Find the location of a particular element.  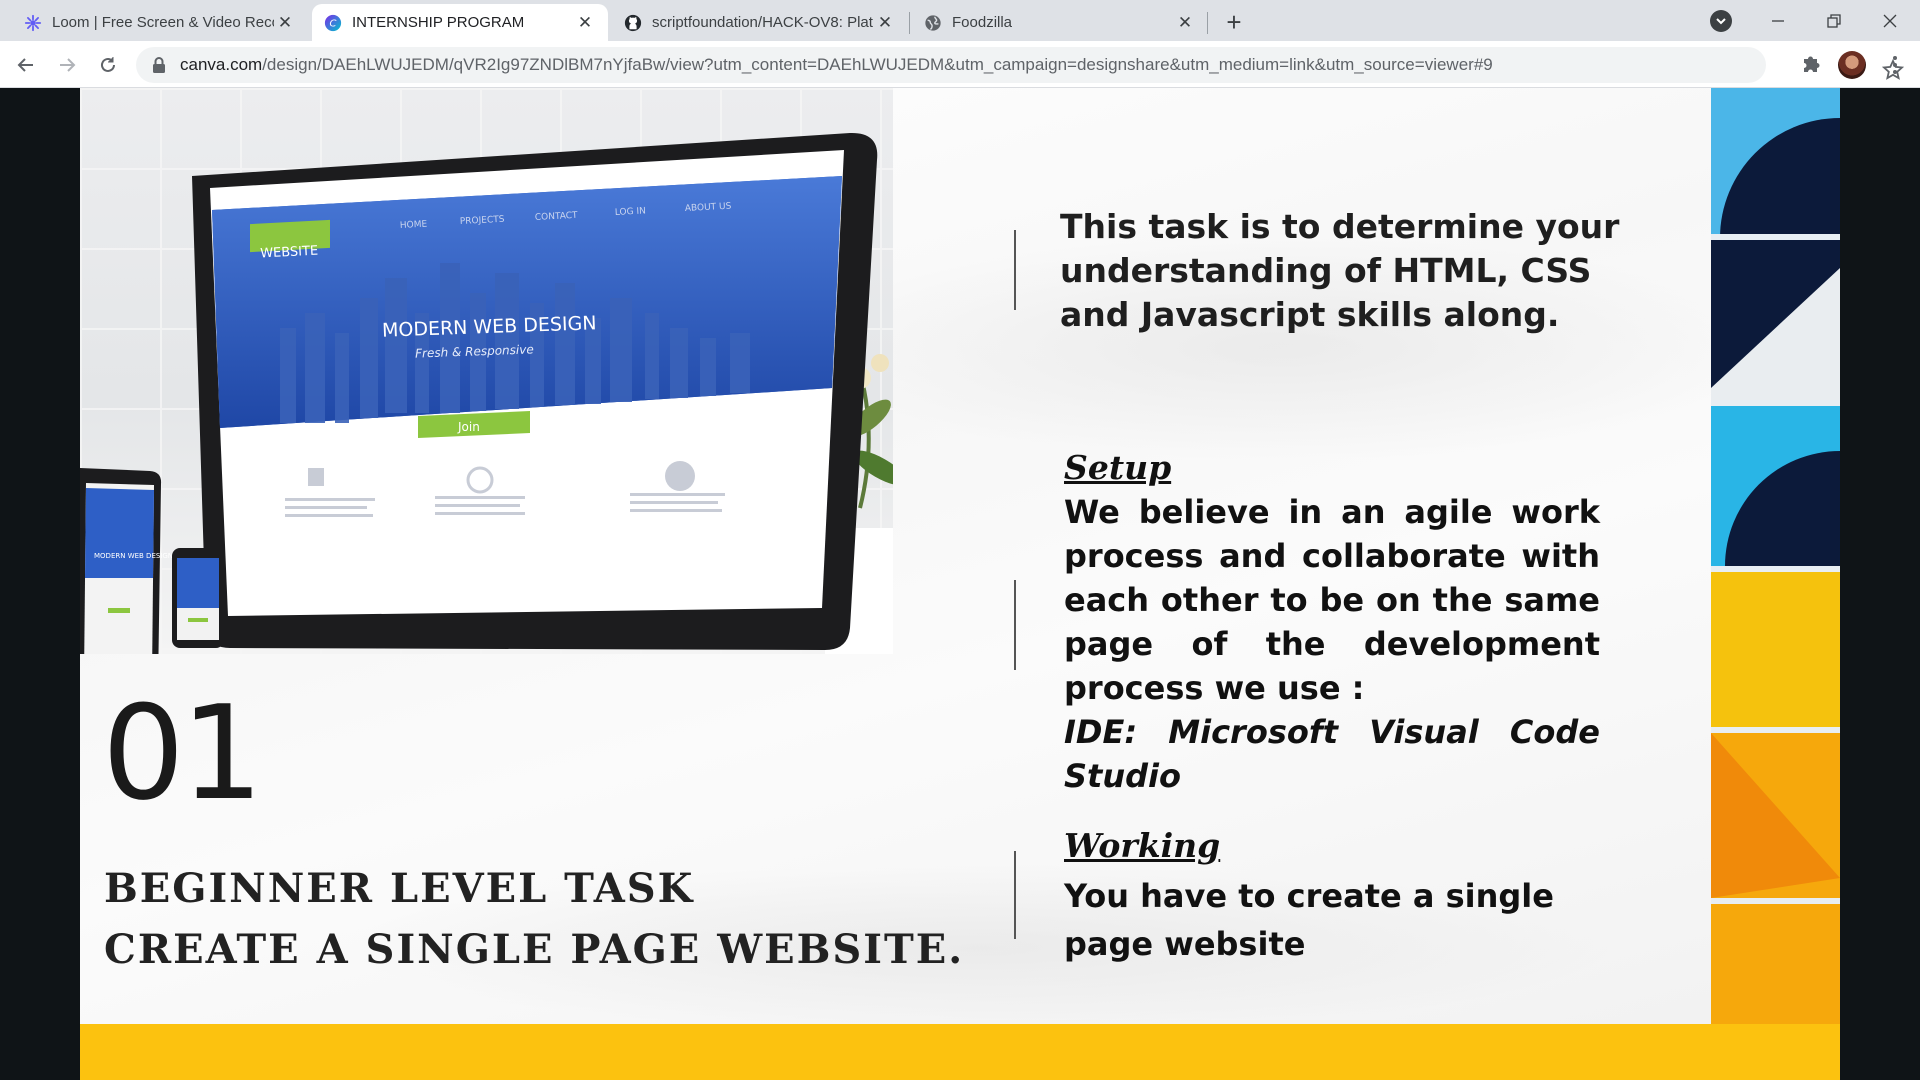

more-menu-icon is located at coordinates (1895, 65).